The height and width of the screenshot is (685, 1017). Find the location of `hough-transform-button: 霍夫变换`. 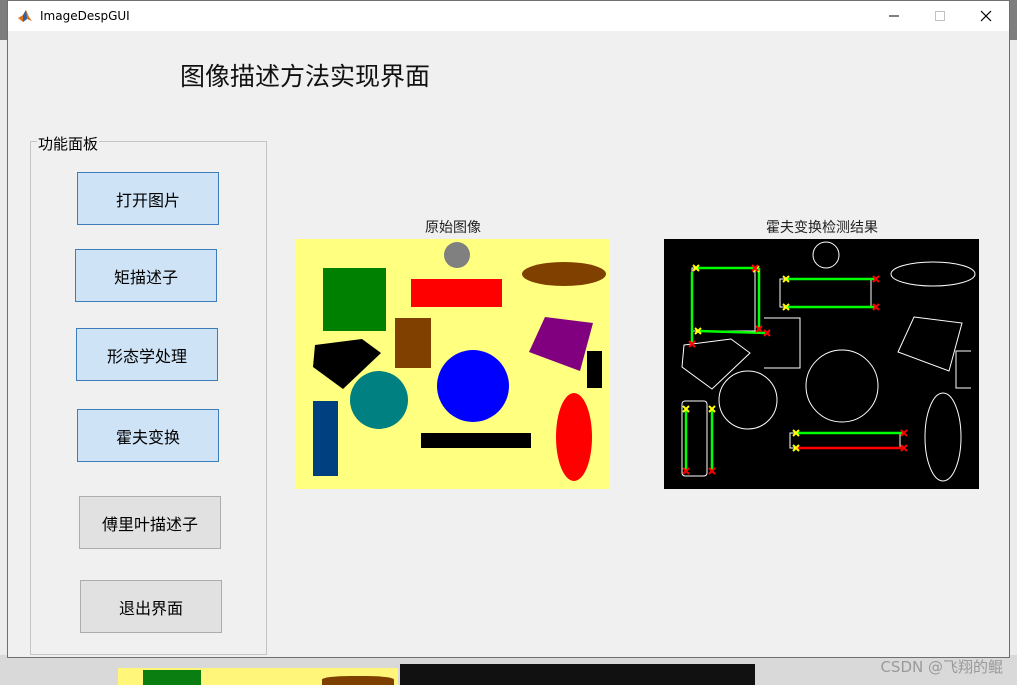

hough-transform-button: 霍夫变换 is located at coordinates (148, 435).